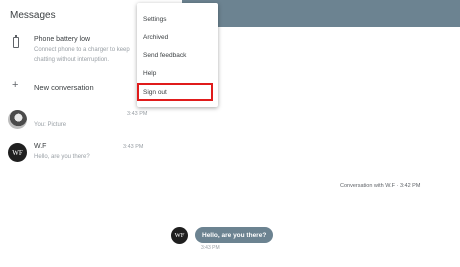 The height and width of the screenshot is (267, 460). What do you see at coordinates (15, 85) in the screenshot?
I see `plus-icon: +` at bounding box center [15, 85].